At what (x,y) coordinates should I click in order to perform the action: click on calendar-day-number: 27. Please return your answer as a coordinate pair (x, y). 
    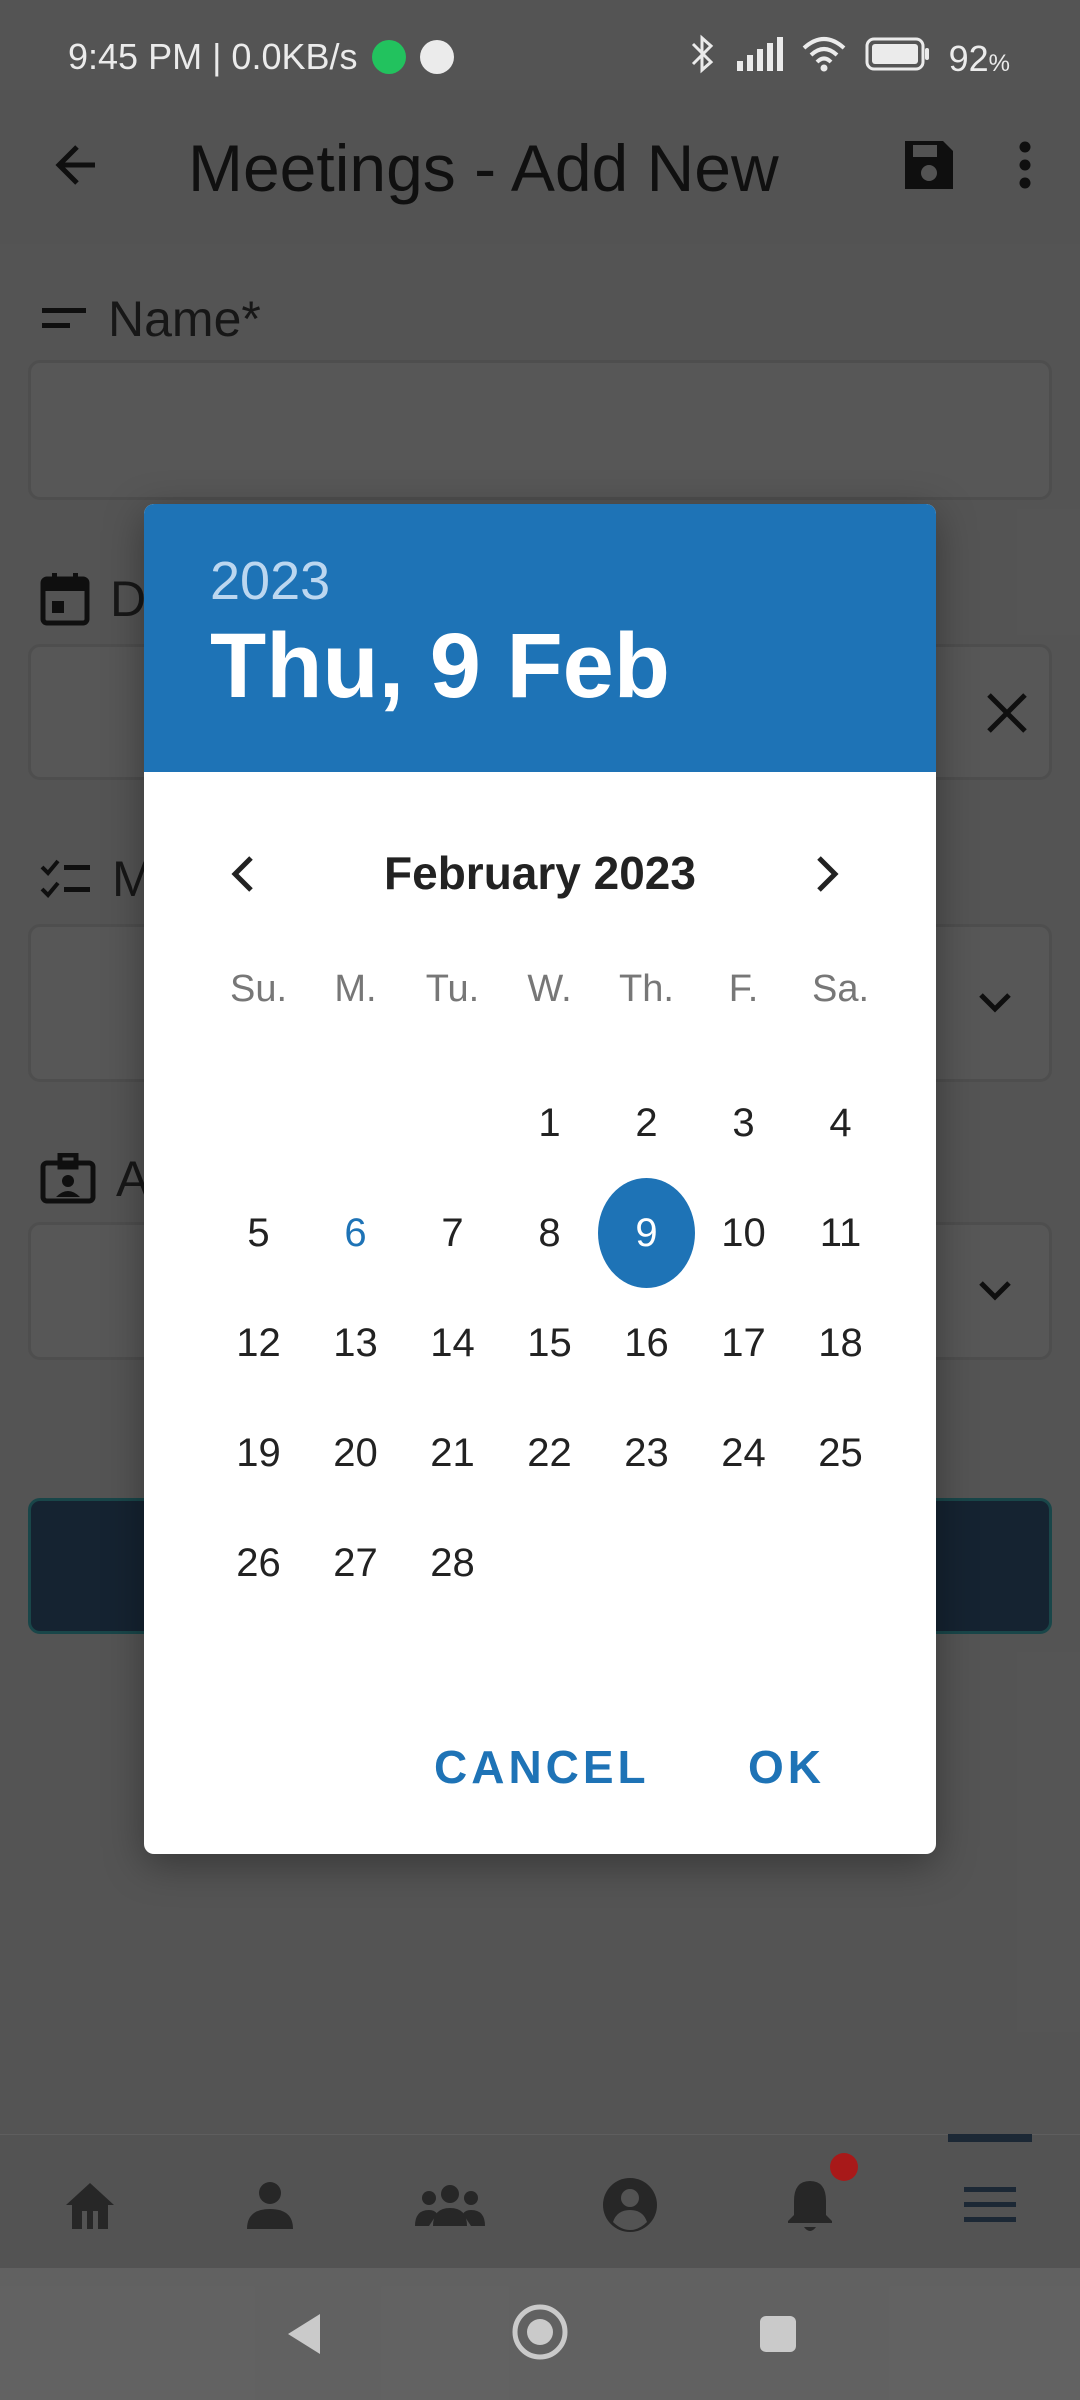
    Looking at the image, I should click on (355, 1562).